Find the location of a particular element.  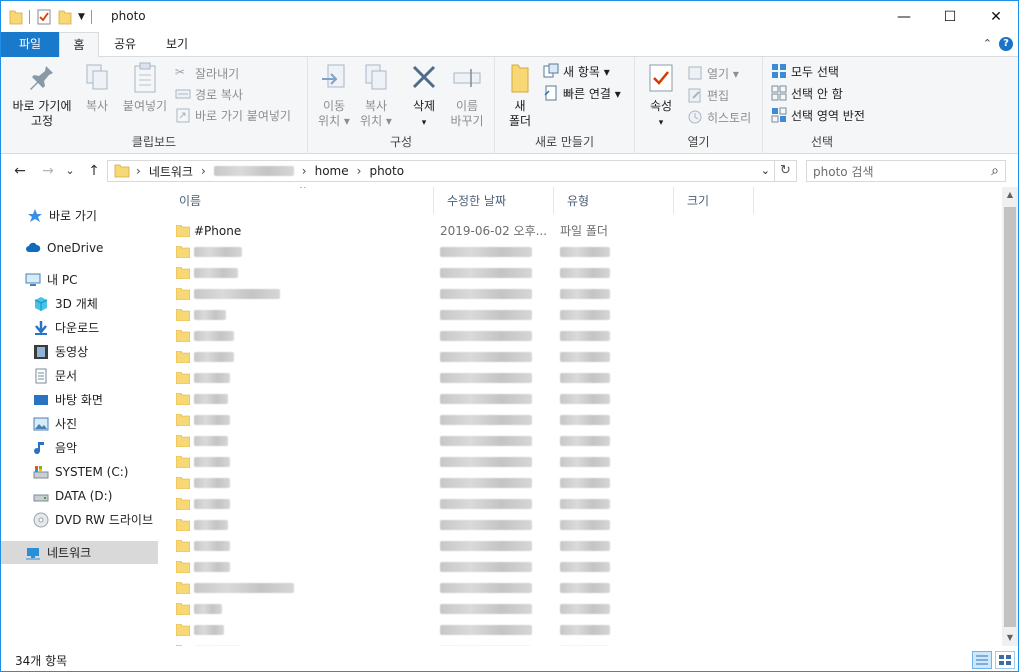

cut-button: ✂ 잘라내기 is located at coordinates (207, 73).